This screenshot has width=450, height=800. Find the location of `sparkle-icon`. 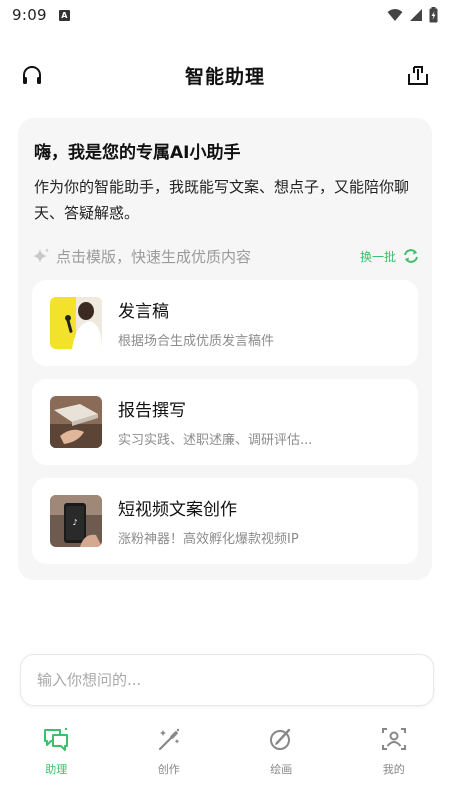

sparkle-icon is located at coordinates (41, 255).